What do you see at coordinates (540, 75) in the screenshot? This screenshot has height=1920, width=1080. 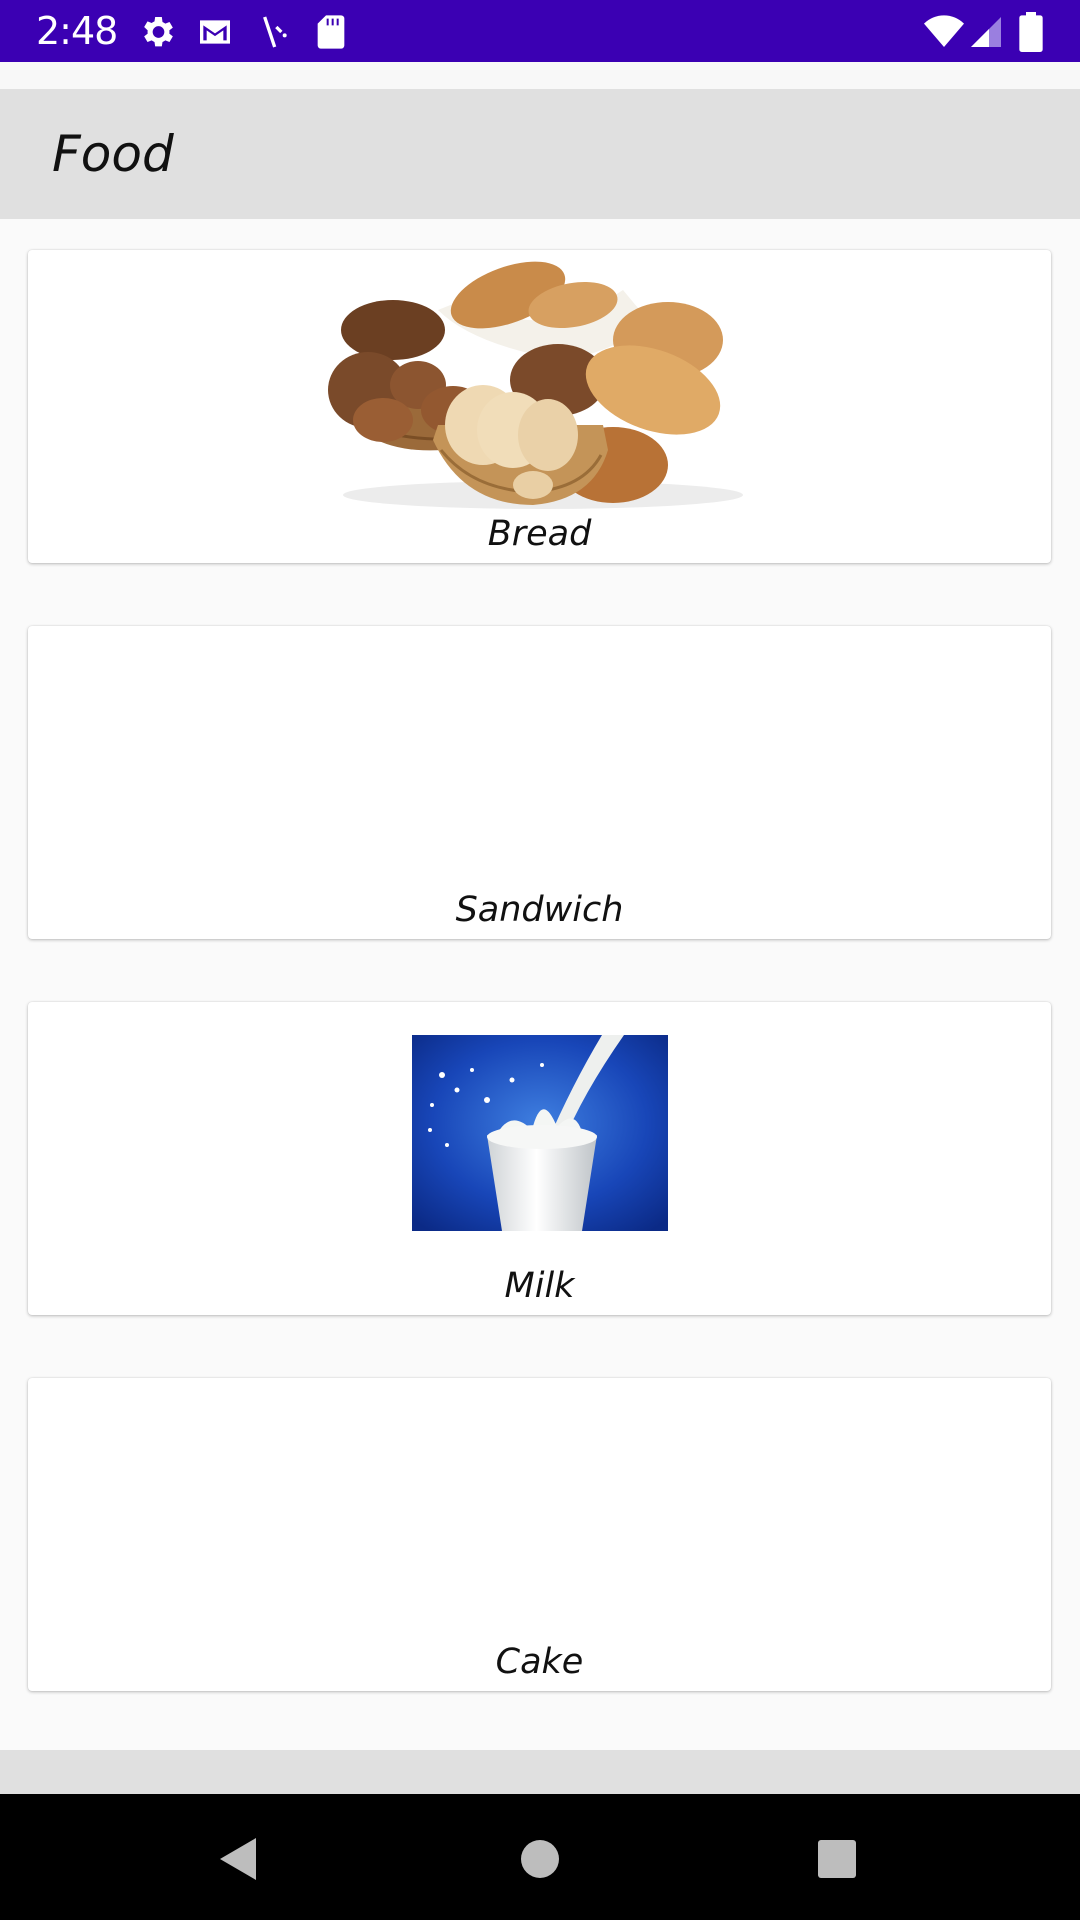 I see `status-bar-spacer` at bounding box center [540, 75].